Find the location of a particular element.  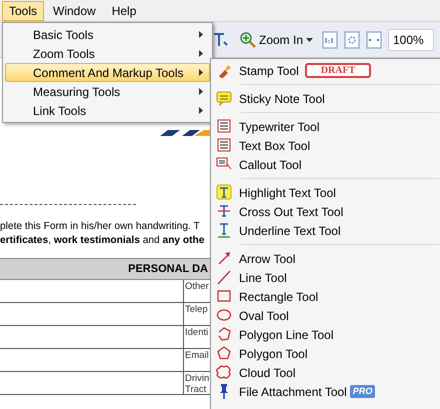

sticky-note-icon is located at coordinates (224, 98).